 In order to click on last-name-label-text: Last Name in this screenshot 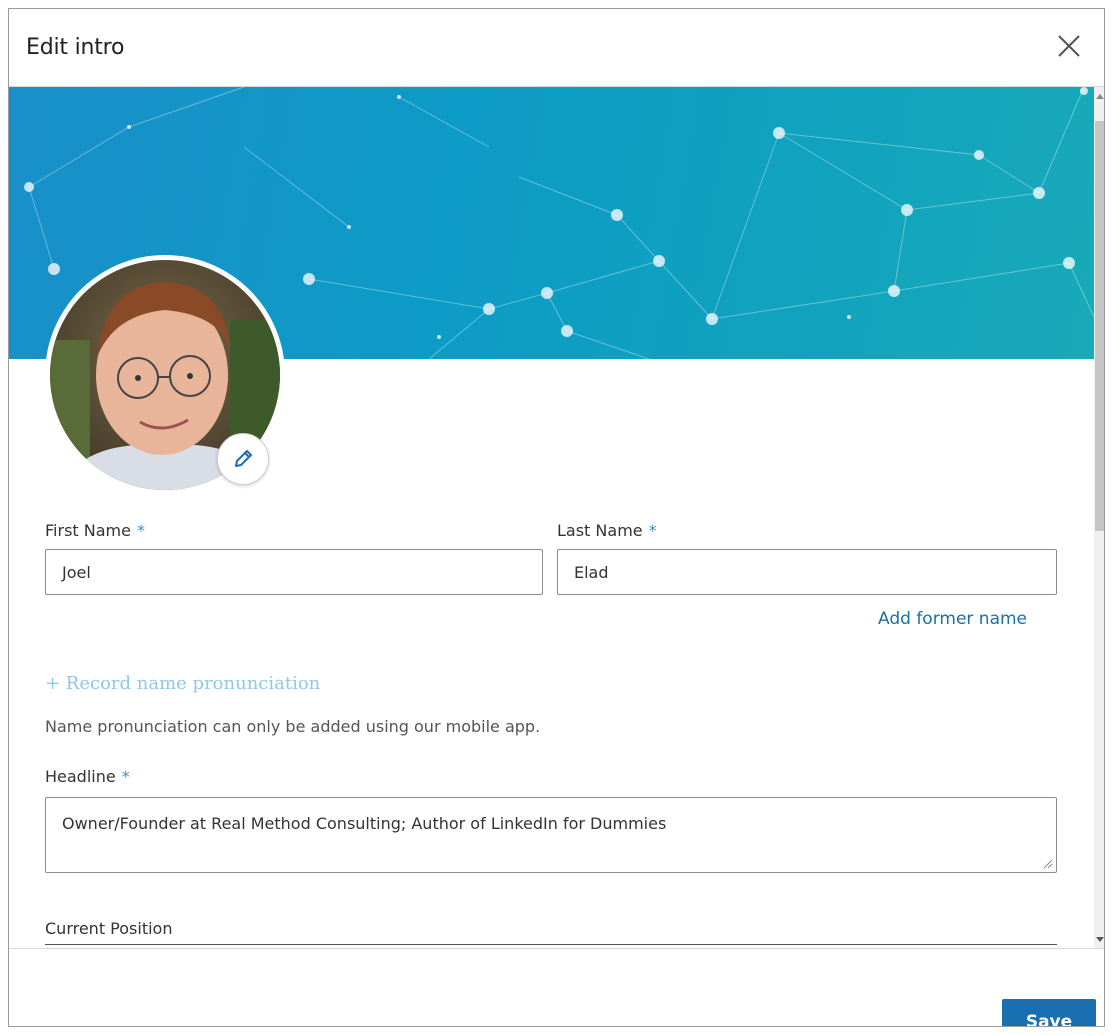, I will do `click(600, 530)`.